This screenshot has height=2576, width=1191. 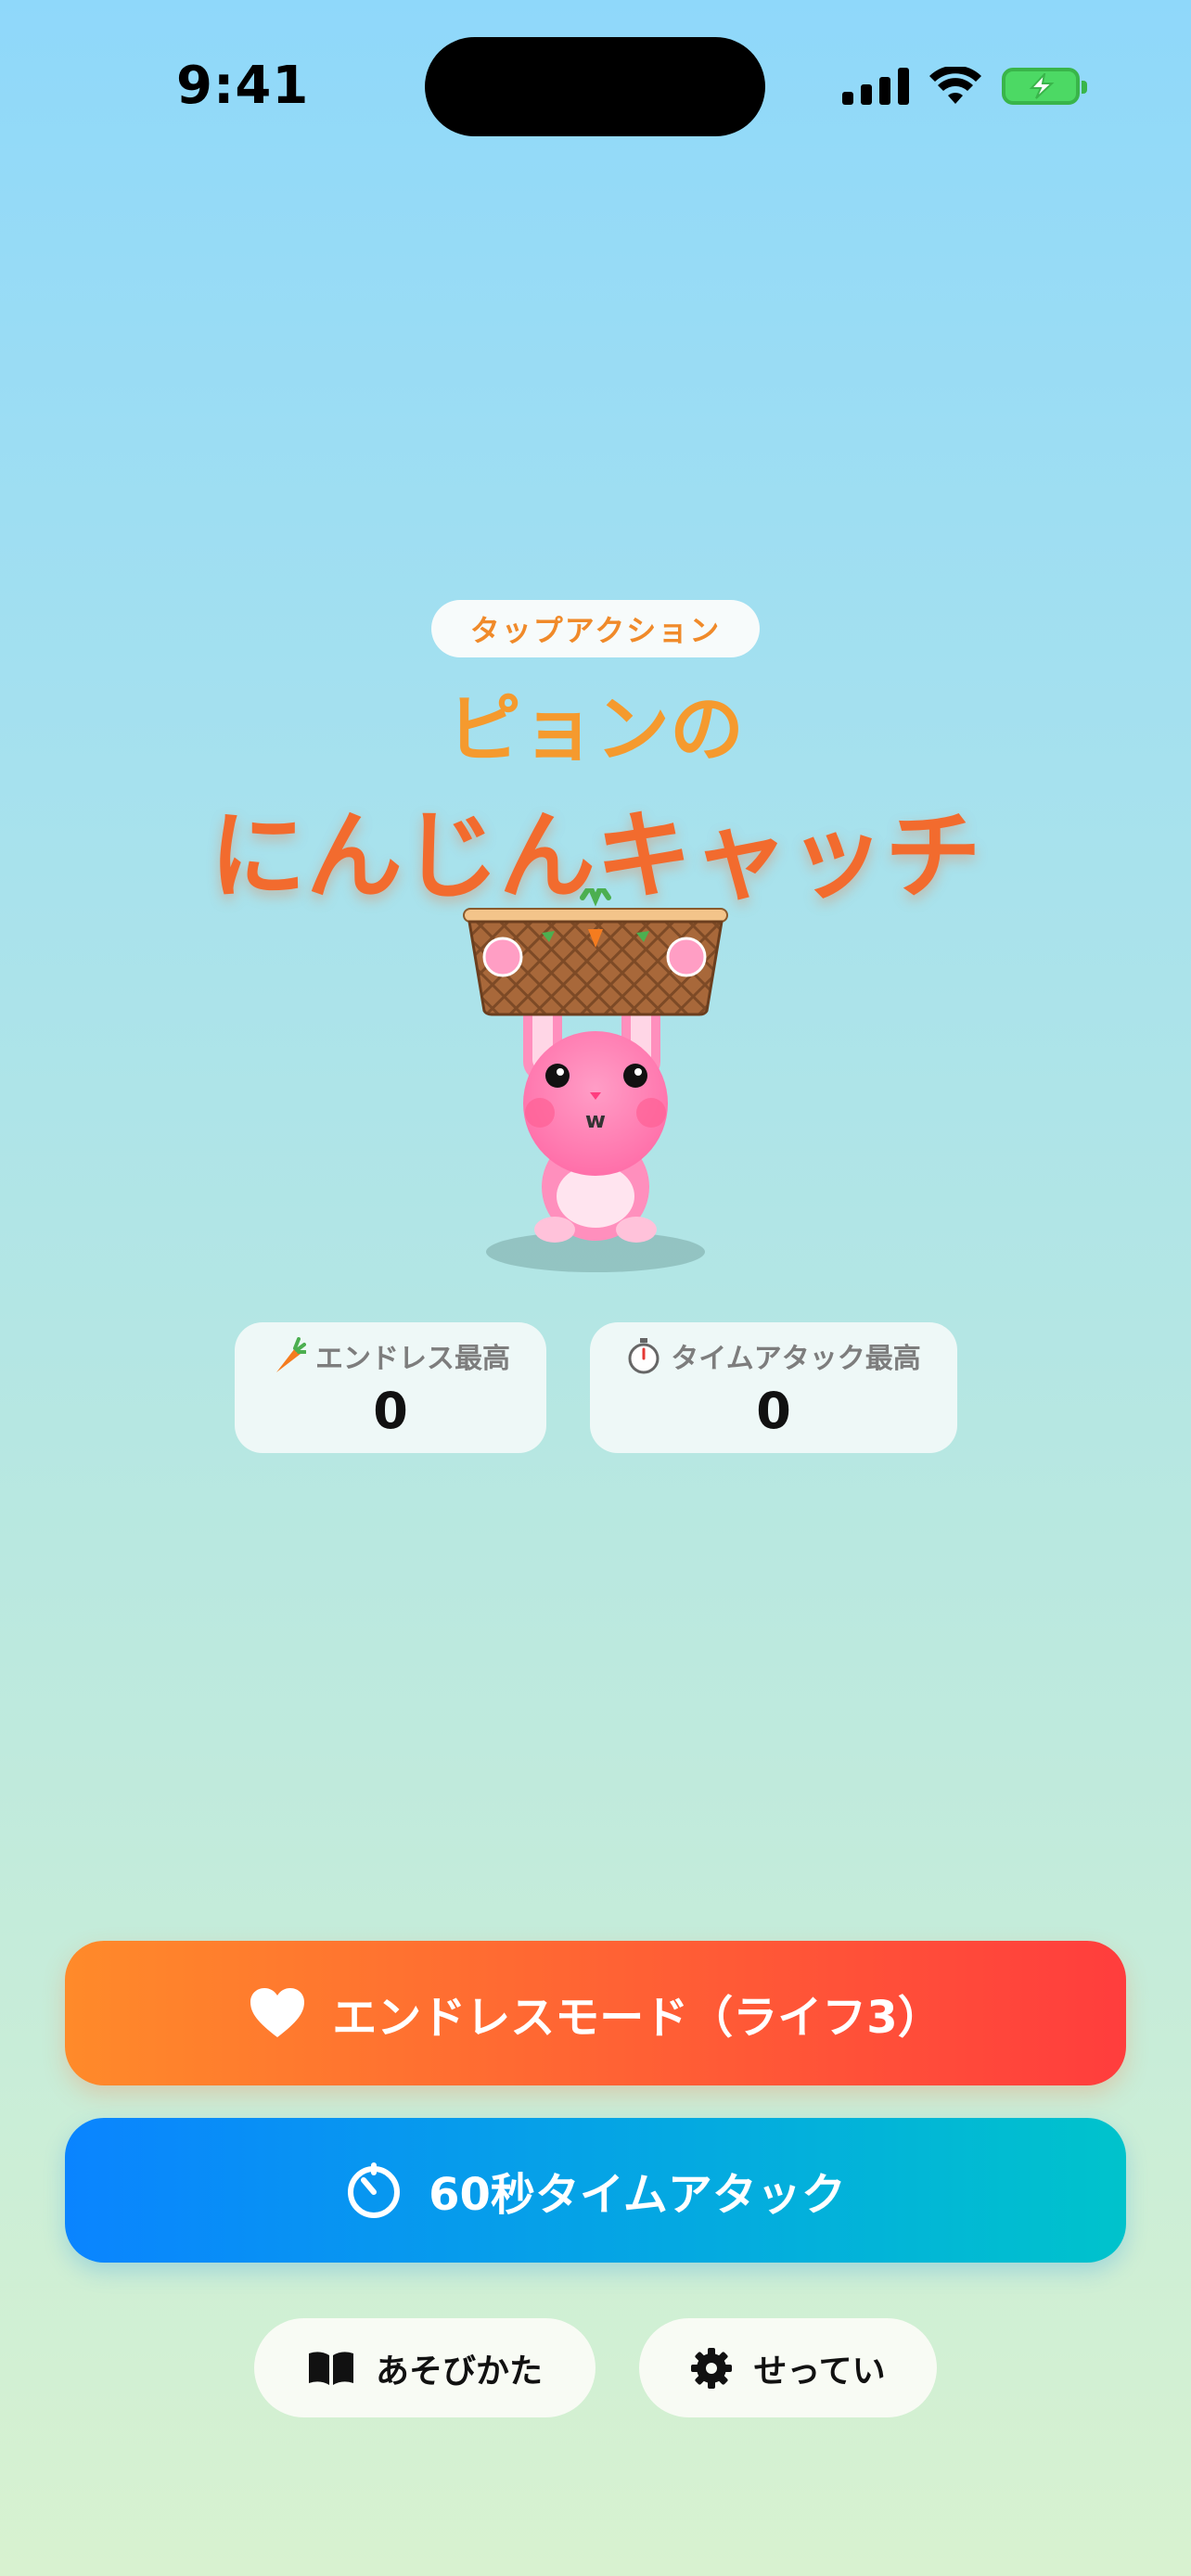 What do you see at coordinates (1044, 87) in the screenshot?
I see `battery-charging-icon` at bounding box center [1044, 87].